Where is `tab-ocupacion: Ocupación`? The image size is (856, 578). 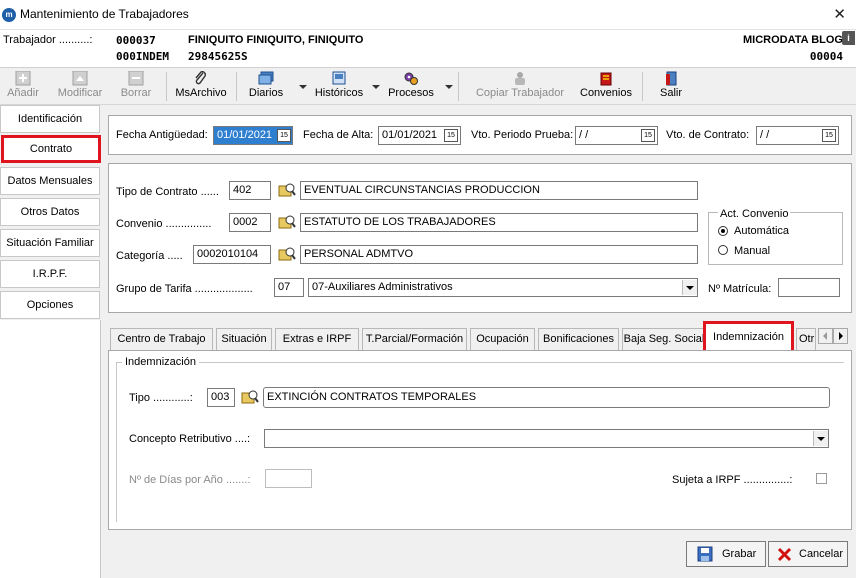
tab-ocupacion: Ocupación is located at coordinates (502, 339).